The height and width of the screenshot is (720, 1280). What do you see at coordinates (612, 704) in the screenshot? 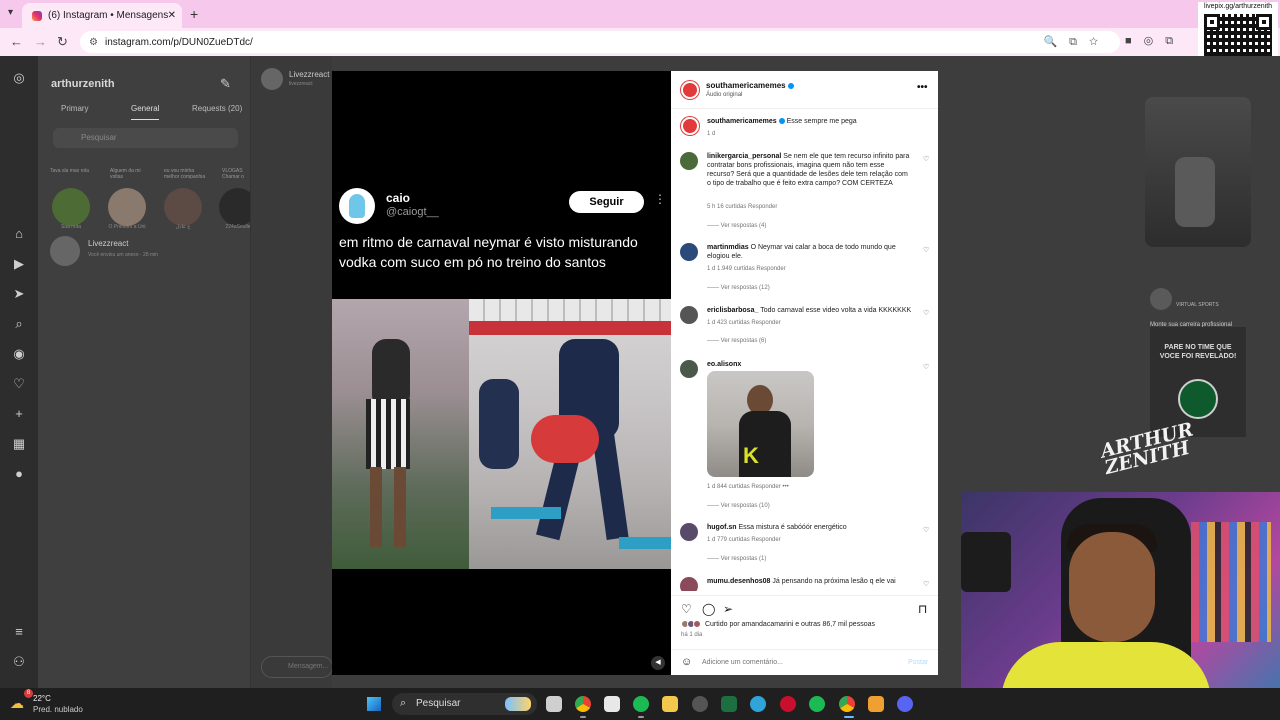
I see `capcut-icon` at bounding box center [612, 704].